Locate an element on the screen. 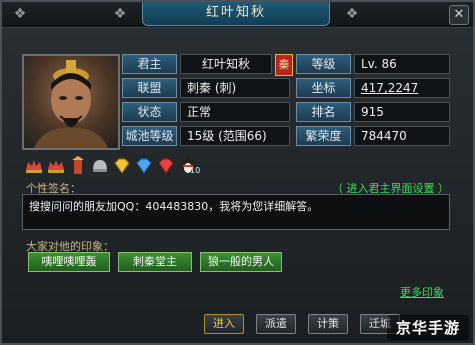 The height and width of the screenshot is (345, 475). impression-tag: 刺秦堂主 is located at coordinates (155, 262).